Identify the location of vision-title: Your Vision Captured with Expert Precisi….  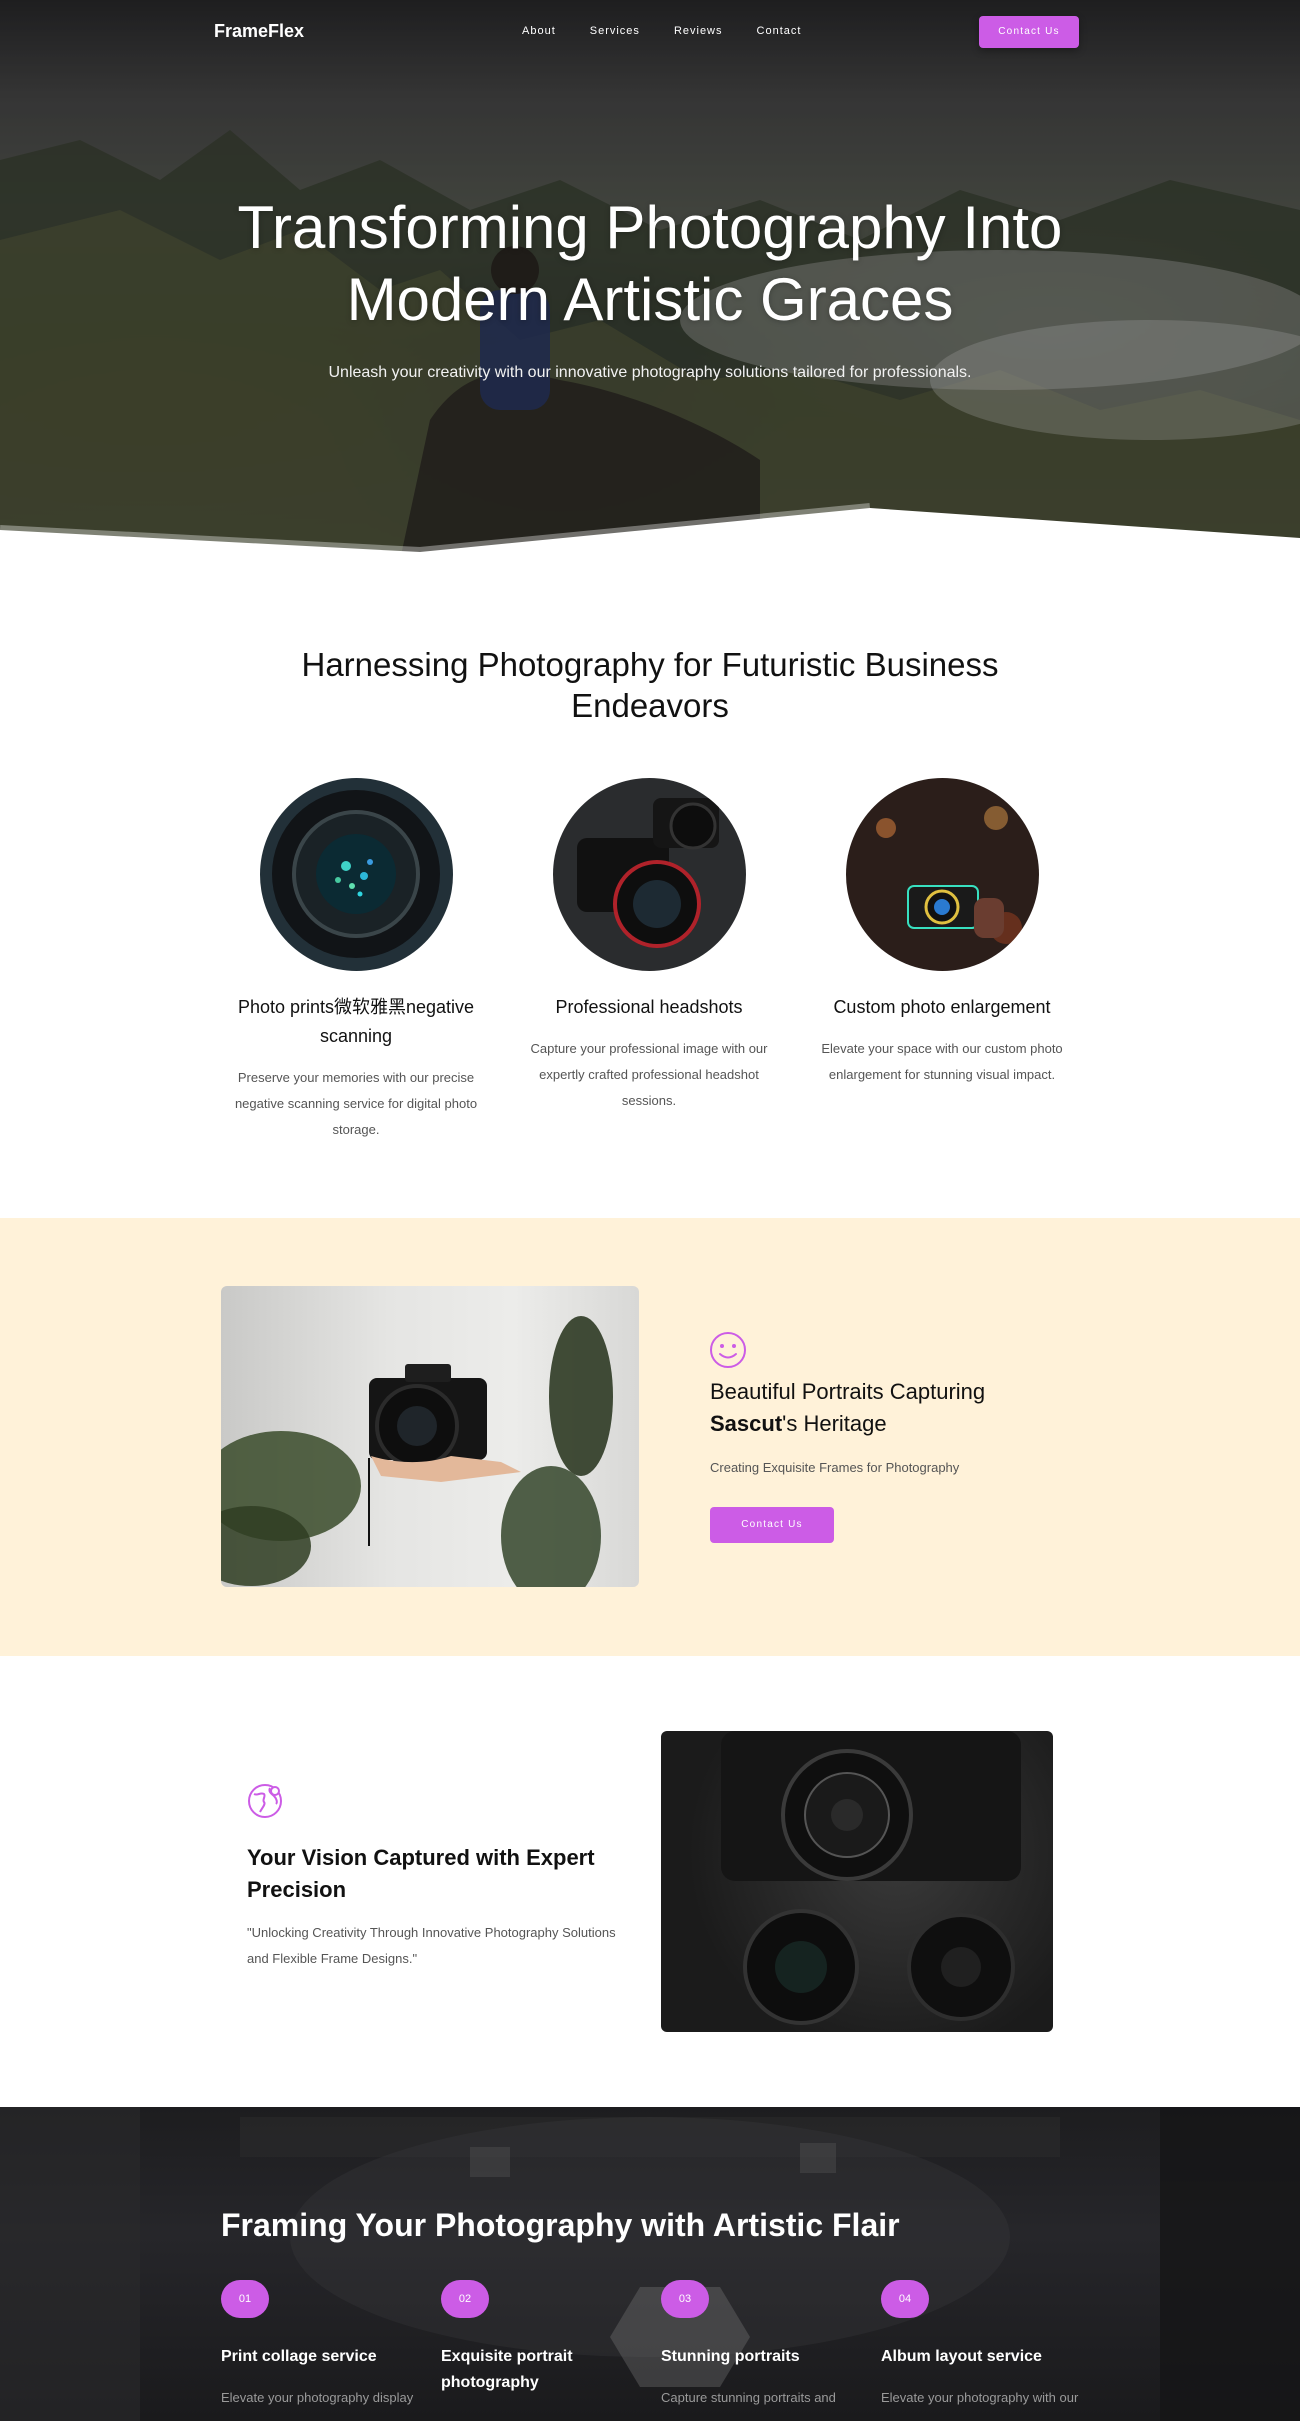
(421, 1873).